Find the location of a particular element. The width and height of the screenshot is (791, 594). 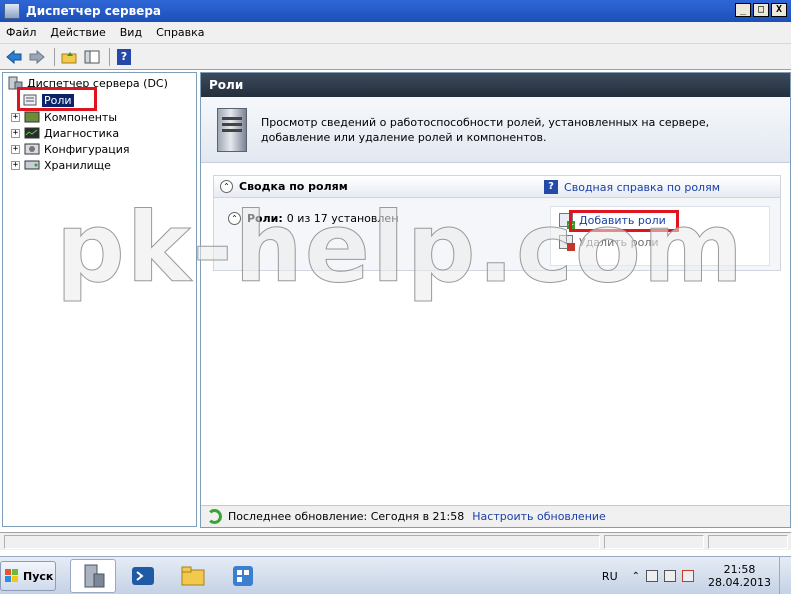

remove-roles-label: Удалить роли is located at coordinates (619, 242).